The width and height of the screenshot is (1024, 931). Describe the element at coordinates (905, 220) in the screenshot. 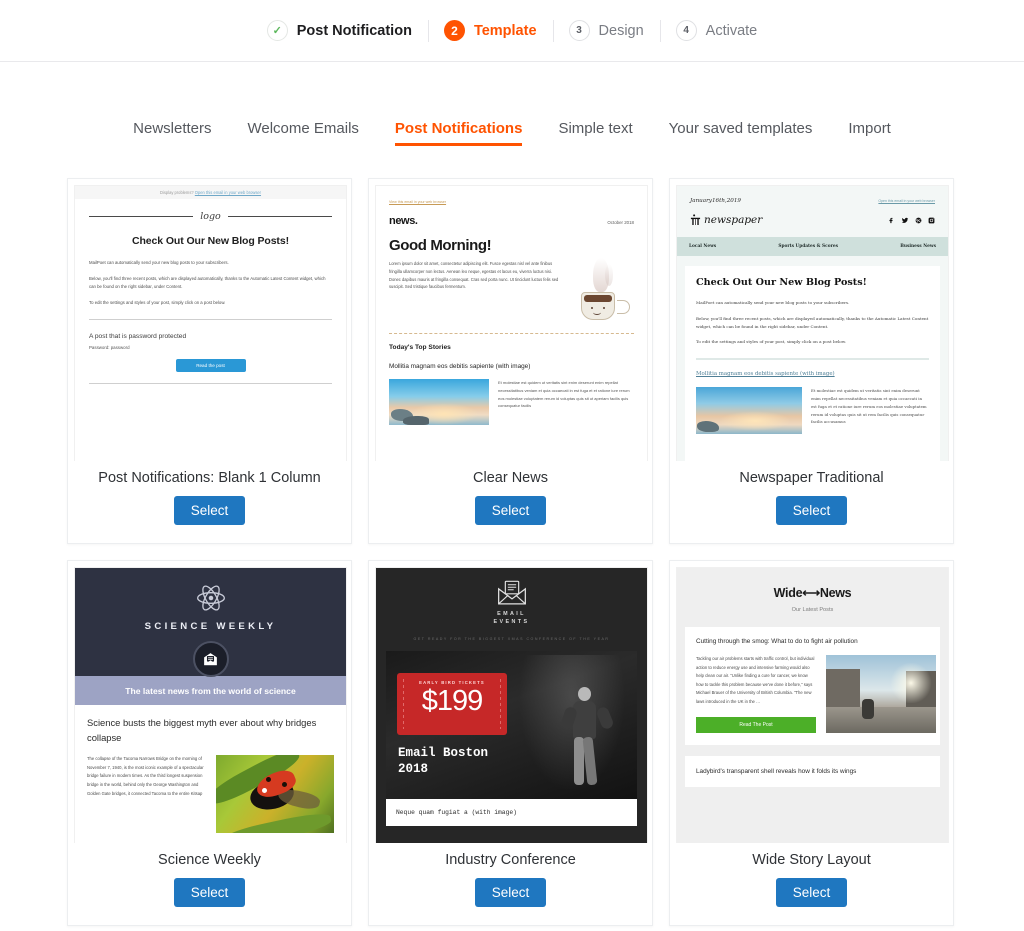

I see `twitter-icon` at that location.